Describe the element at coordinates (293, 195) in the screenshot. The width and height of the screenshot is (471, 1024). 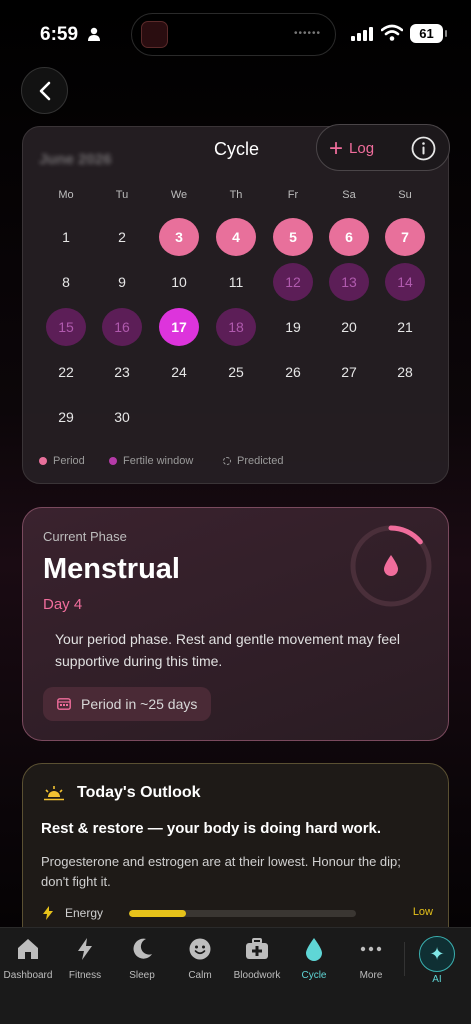
I see `weekday-label: Fr` at that location.